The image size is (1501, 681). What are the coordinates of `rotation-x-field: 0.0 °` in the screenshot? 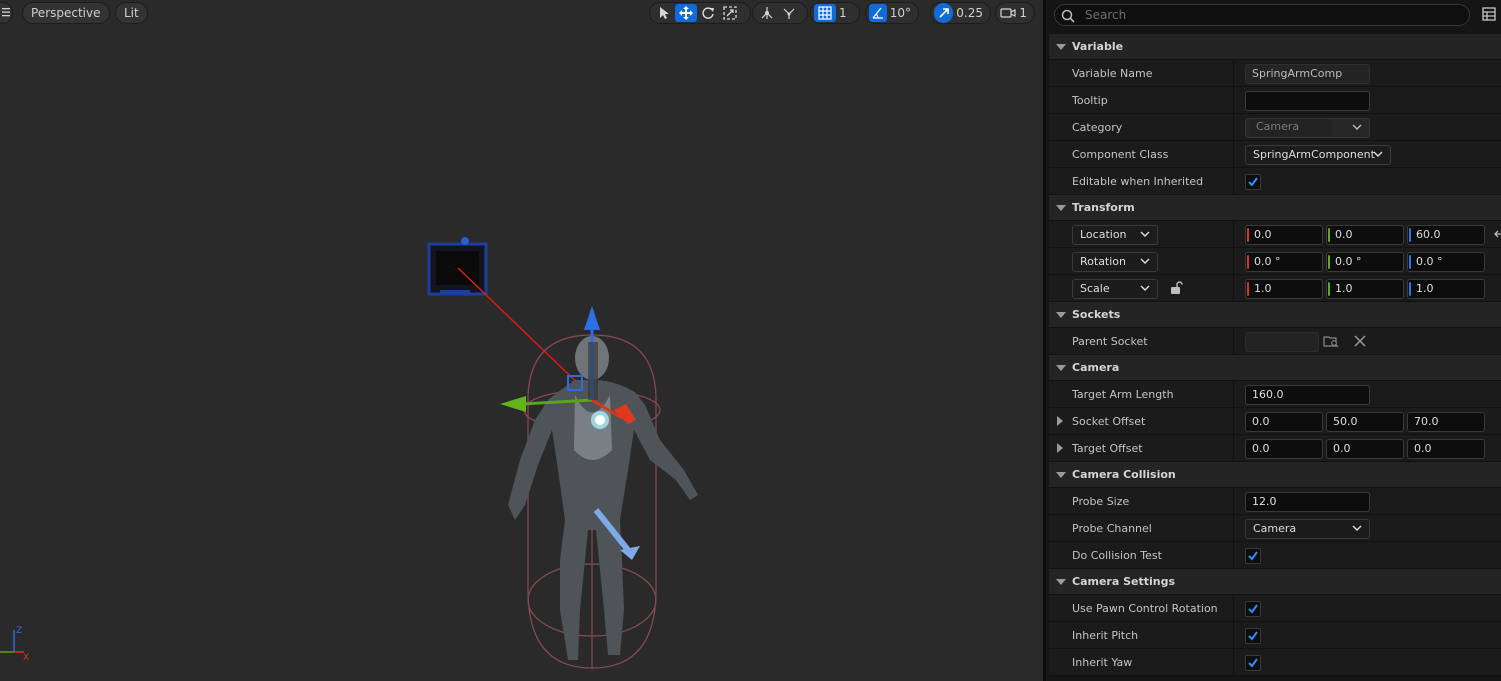 It's located at (1284, 262).